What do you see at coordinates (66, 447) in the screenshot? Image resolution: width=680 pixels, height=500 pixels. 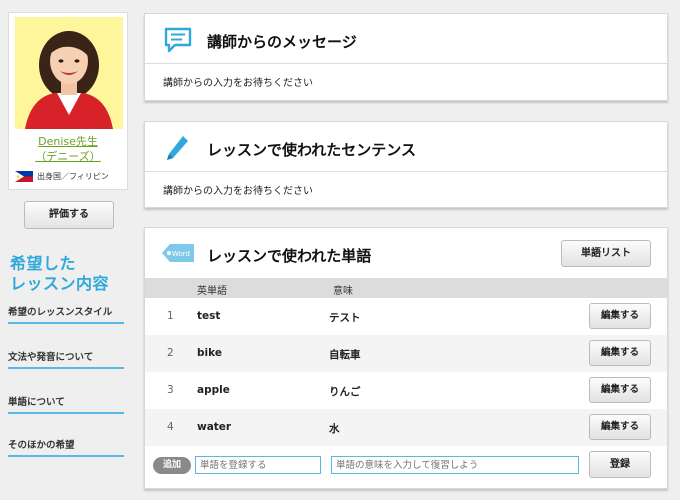 I see `wish-item-other: そのほかの希望` at bounding box center [66, 447].